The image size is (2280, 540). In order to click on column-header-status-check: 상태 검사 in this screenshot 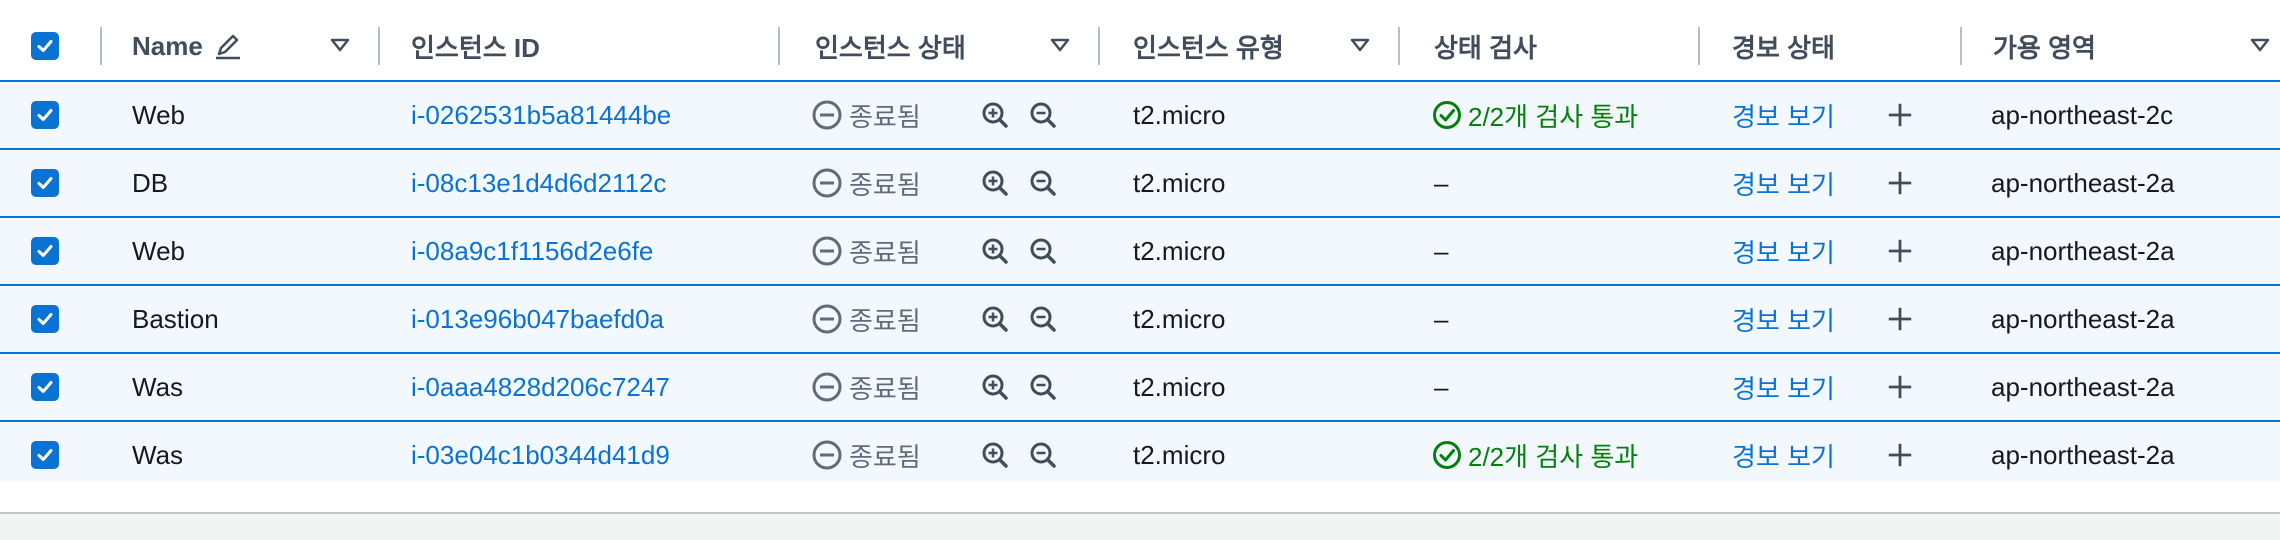, I will do `click(1485, 46)`.